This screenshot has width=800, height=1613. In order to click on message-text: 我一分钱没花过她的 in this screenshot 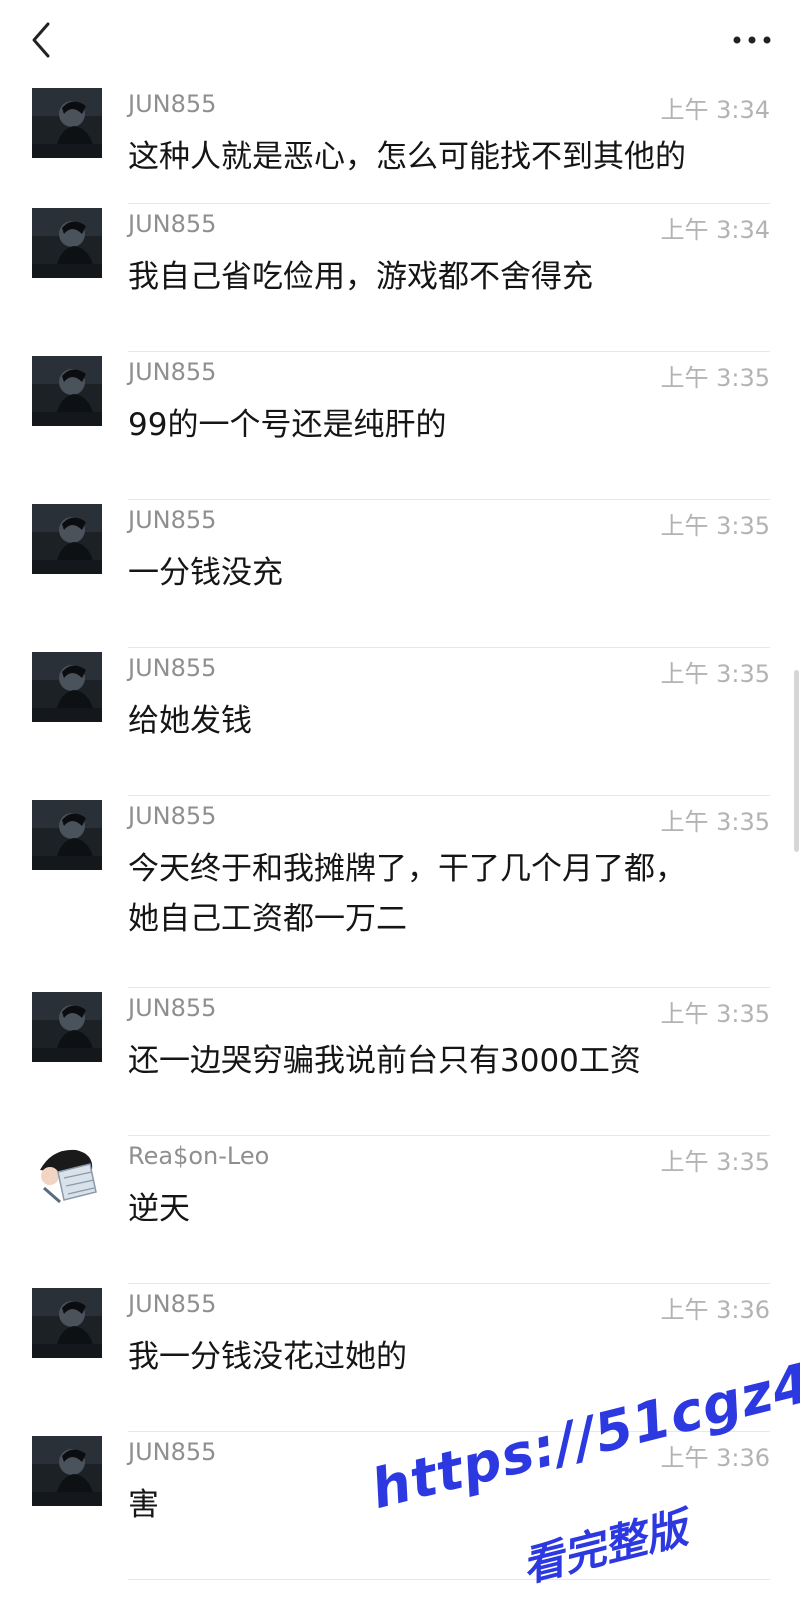, I will do `click(448, 1357)`.